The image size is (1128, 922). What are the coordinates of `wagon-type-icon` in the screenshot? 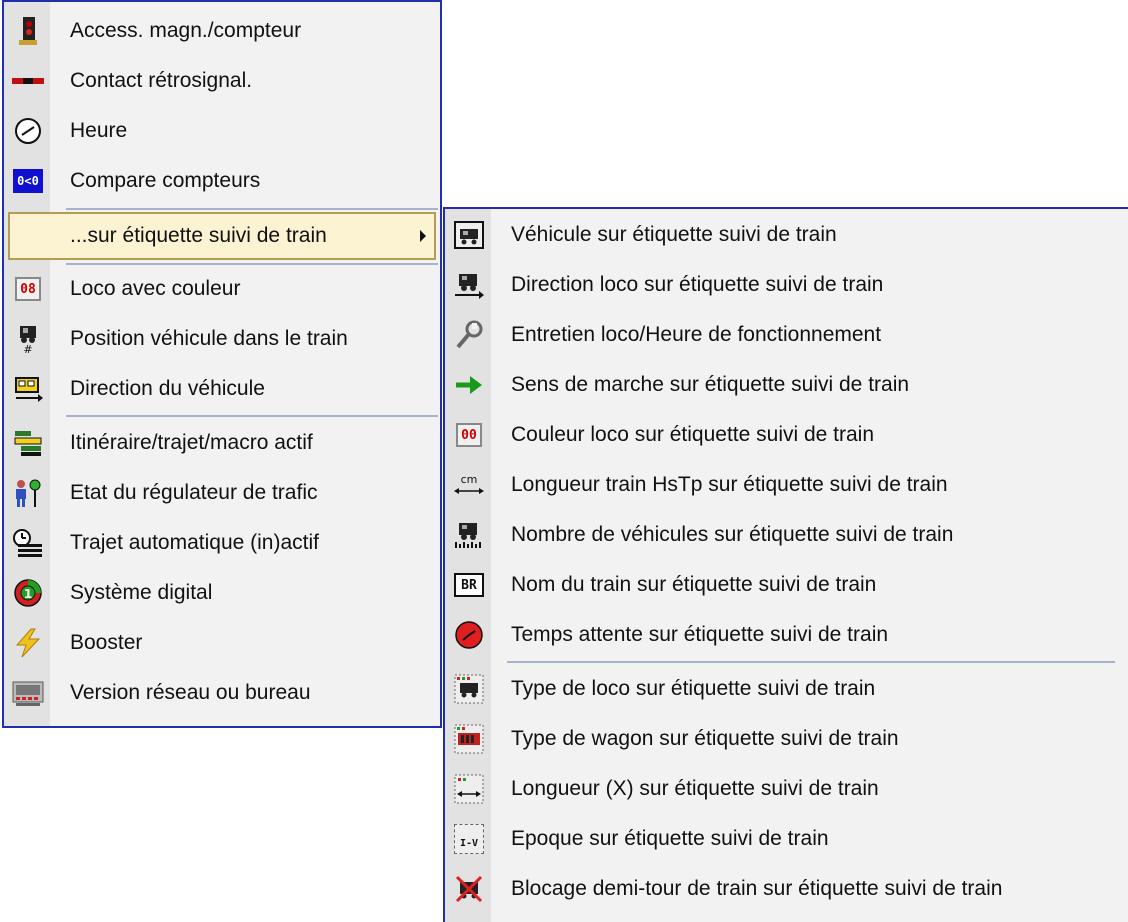 It's located at (469, 739).